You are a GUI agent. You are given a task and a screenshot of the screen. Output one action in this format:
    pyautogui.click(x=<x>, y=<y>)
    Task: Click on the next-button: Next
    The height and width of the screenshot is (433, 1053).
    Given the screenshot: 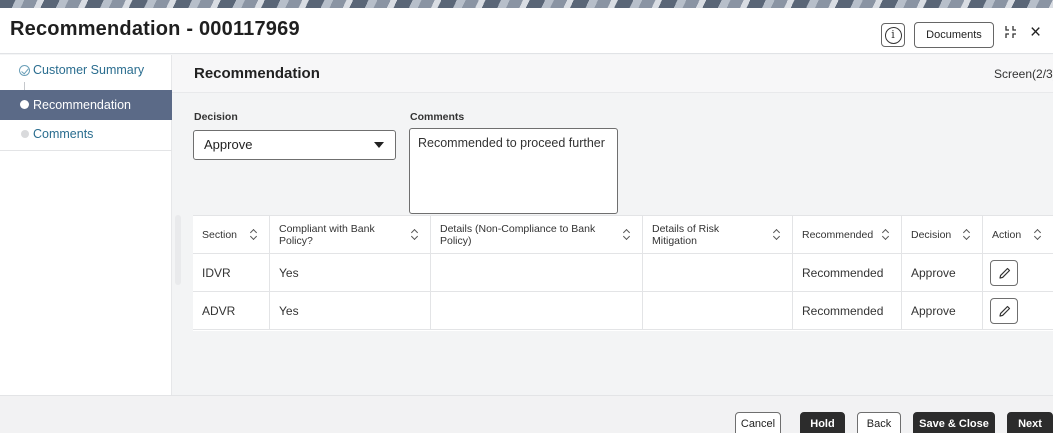 What is the action you would take?
    pyautogui.click(x=1030, y=422)
    